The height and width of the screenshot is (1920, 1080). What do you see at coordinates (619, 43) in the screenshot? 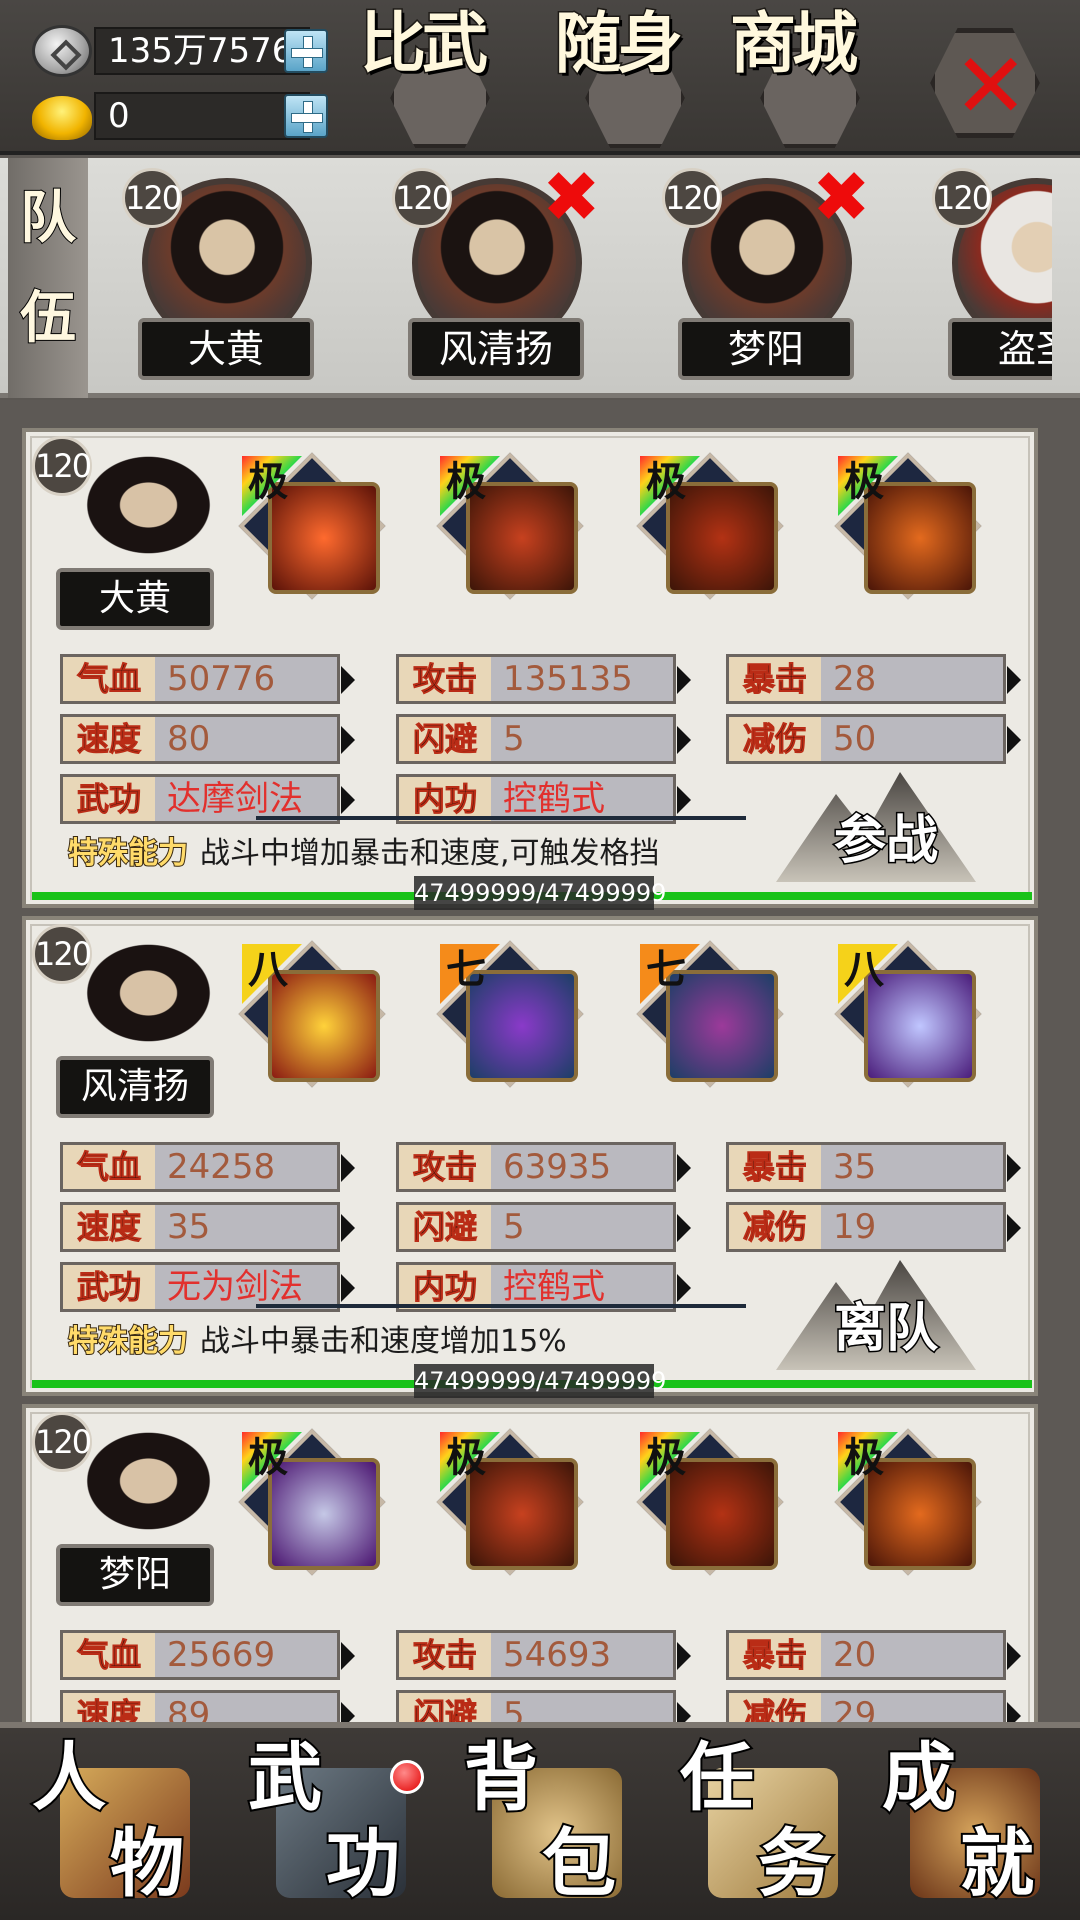
I see `carry-label: 随身` at bounding box center [619, 43].